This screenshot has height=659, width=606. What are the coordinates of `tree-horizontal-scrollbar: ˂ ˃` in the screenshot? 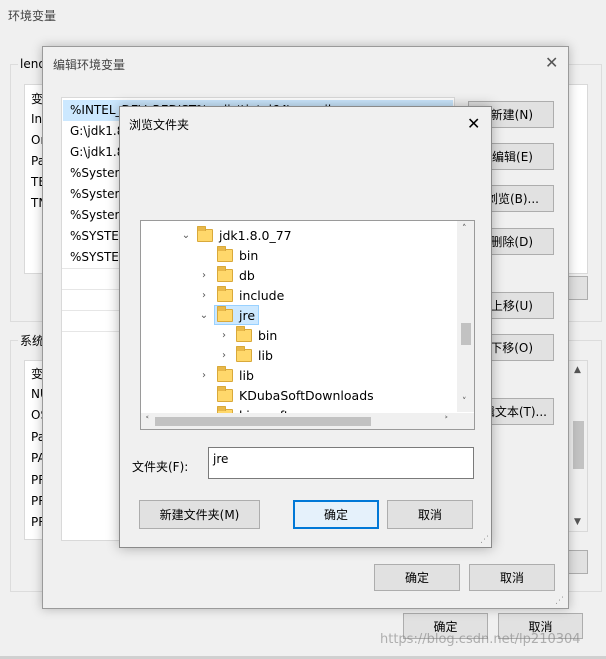 It's located at (299, 421).